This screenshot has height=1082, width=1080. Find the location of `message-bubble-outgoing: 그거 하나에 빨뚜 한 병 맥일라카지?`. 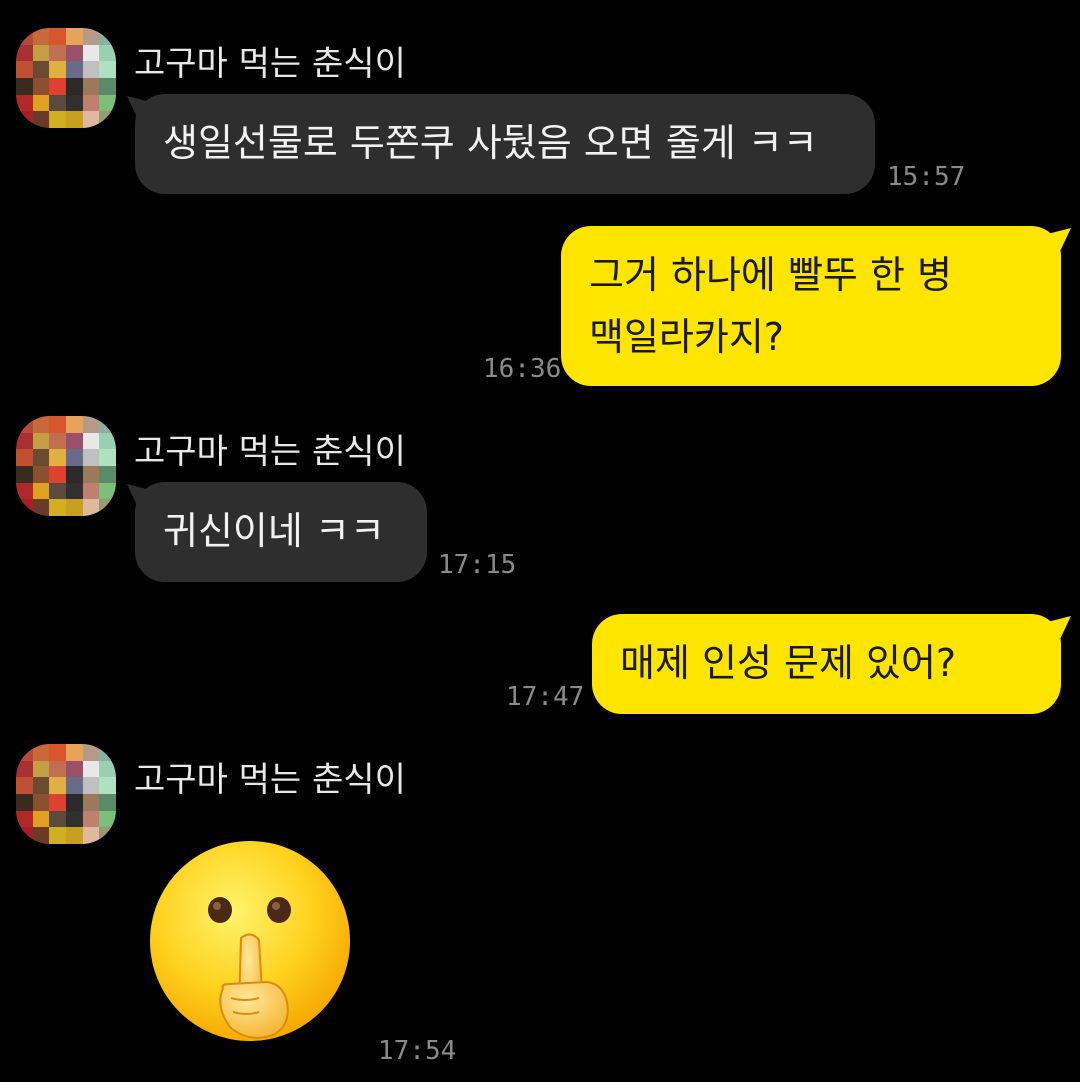

message-bubble-outgoing: 그거 하나에 빨뚜 한 병 맥일라카지? is located at coordinates (811, 306).